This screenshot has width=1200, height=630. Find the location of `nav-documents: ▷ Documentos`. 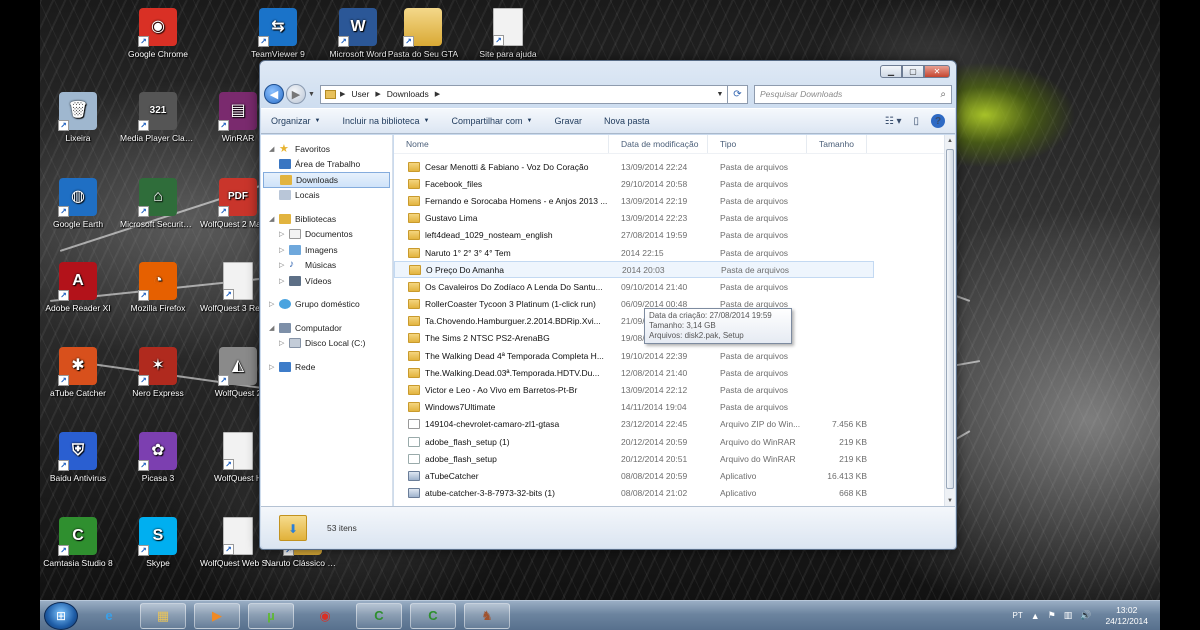

nav-documents: ▷ Documentos is located at coordinates (326, 235).